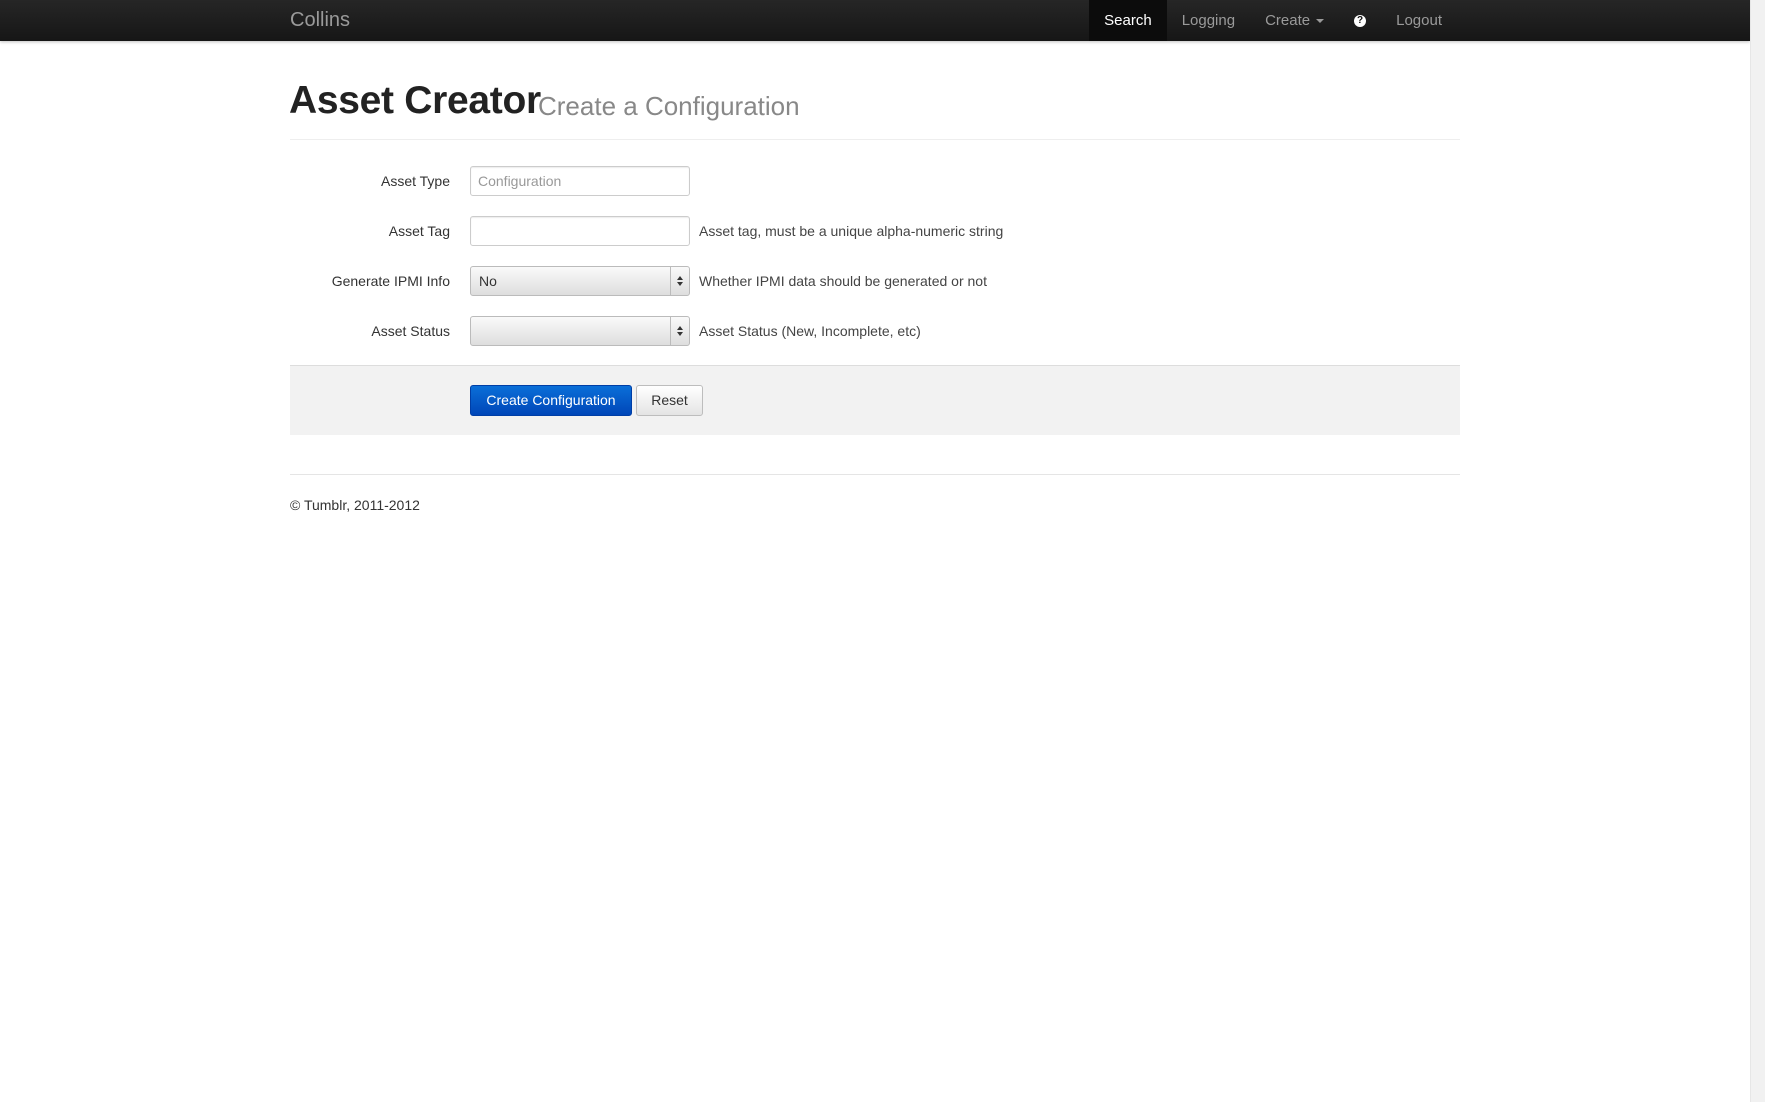 The width and height of the screenshot is (1765, 1102). Describe the element at coordinates (875, 181) in the screenshot. I see `form-row-asset-type: Asset Type Configuration` at that location.